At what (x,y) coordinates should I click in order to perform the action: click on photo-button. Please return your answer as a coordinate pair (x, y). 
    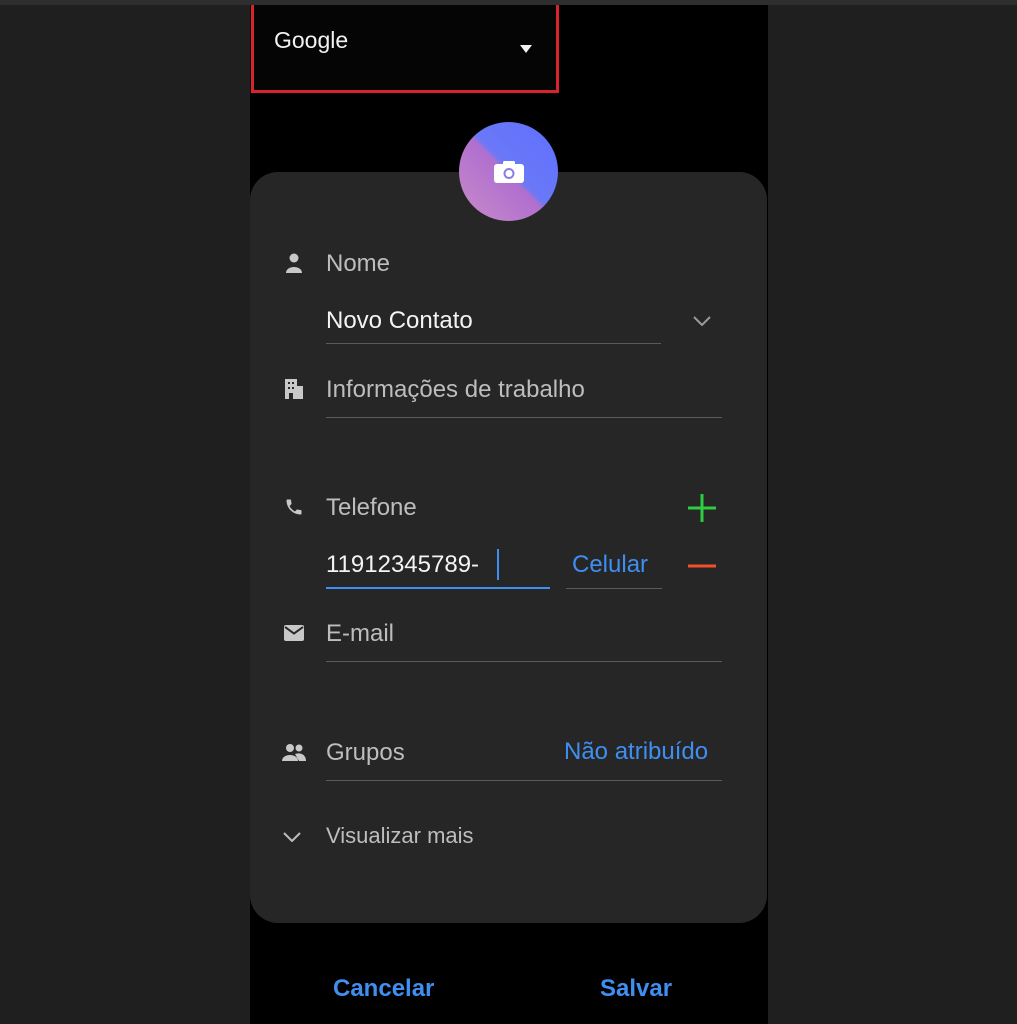
    Looking at the image, I should click on (508, 171).